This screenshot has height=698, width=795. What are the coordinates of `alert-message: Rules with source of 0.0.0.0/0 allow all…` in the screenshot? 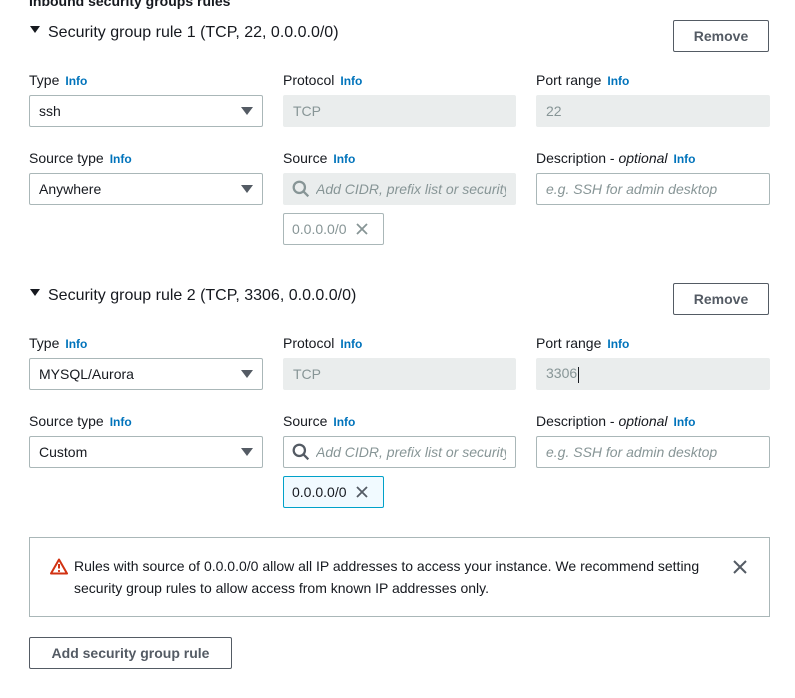 It's located at (387, 577).